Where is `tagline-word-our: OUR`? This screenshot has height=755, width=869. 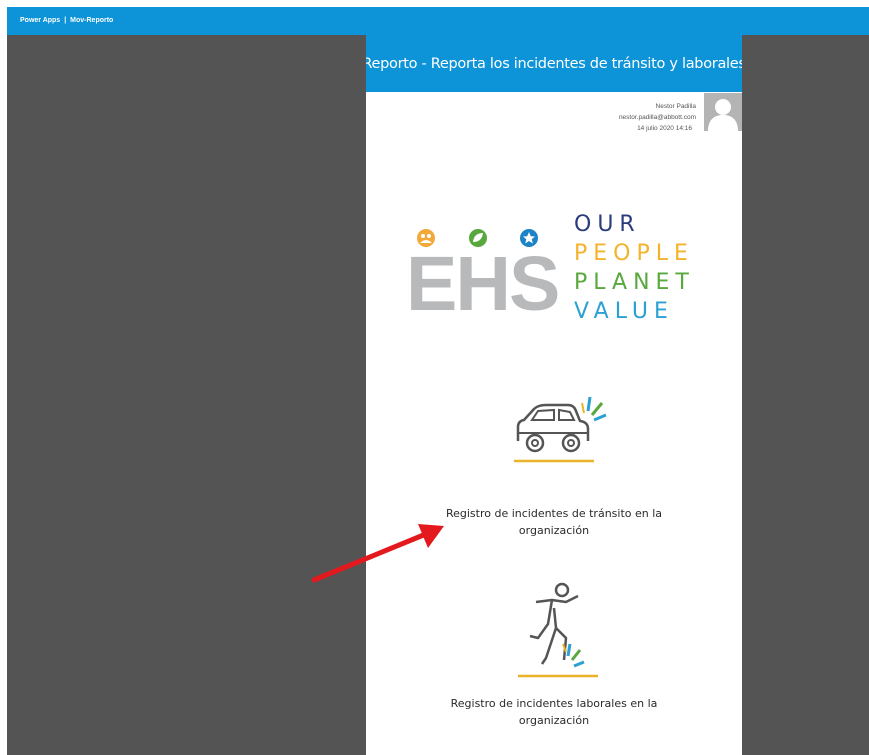 tagline-word-our: OUR is located at coordinates (607, 224).